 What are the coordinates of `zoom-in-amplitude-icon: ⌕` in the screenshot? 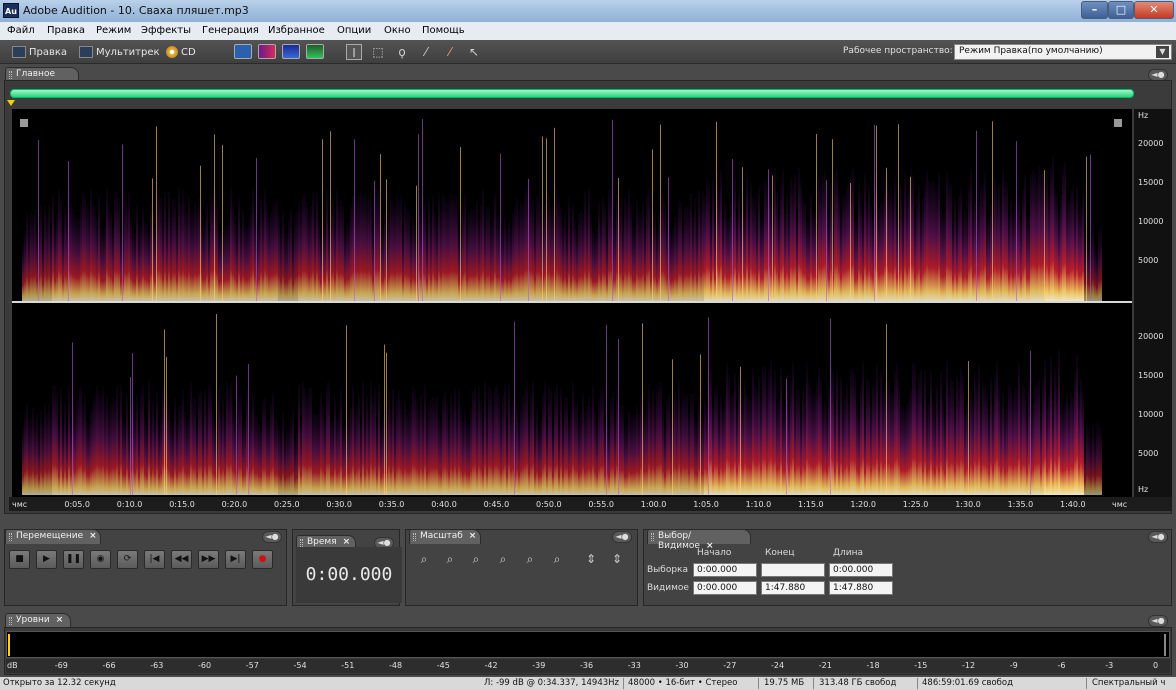 It's located at (424, 559).